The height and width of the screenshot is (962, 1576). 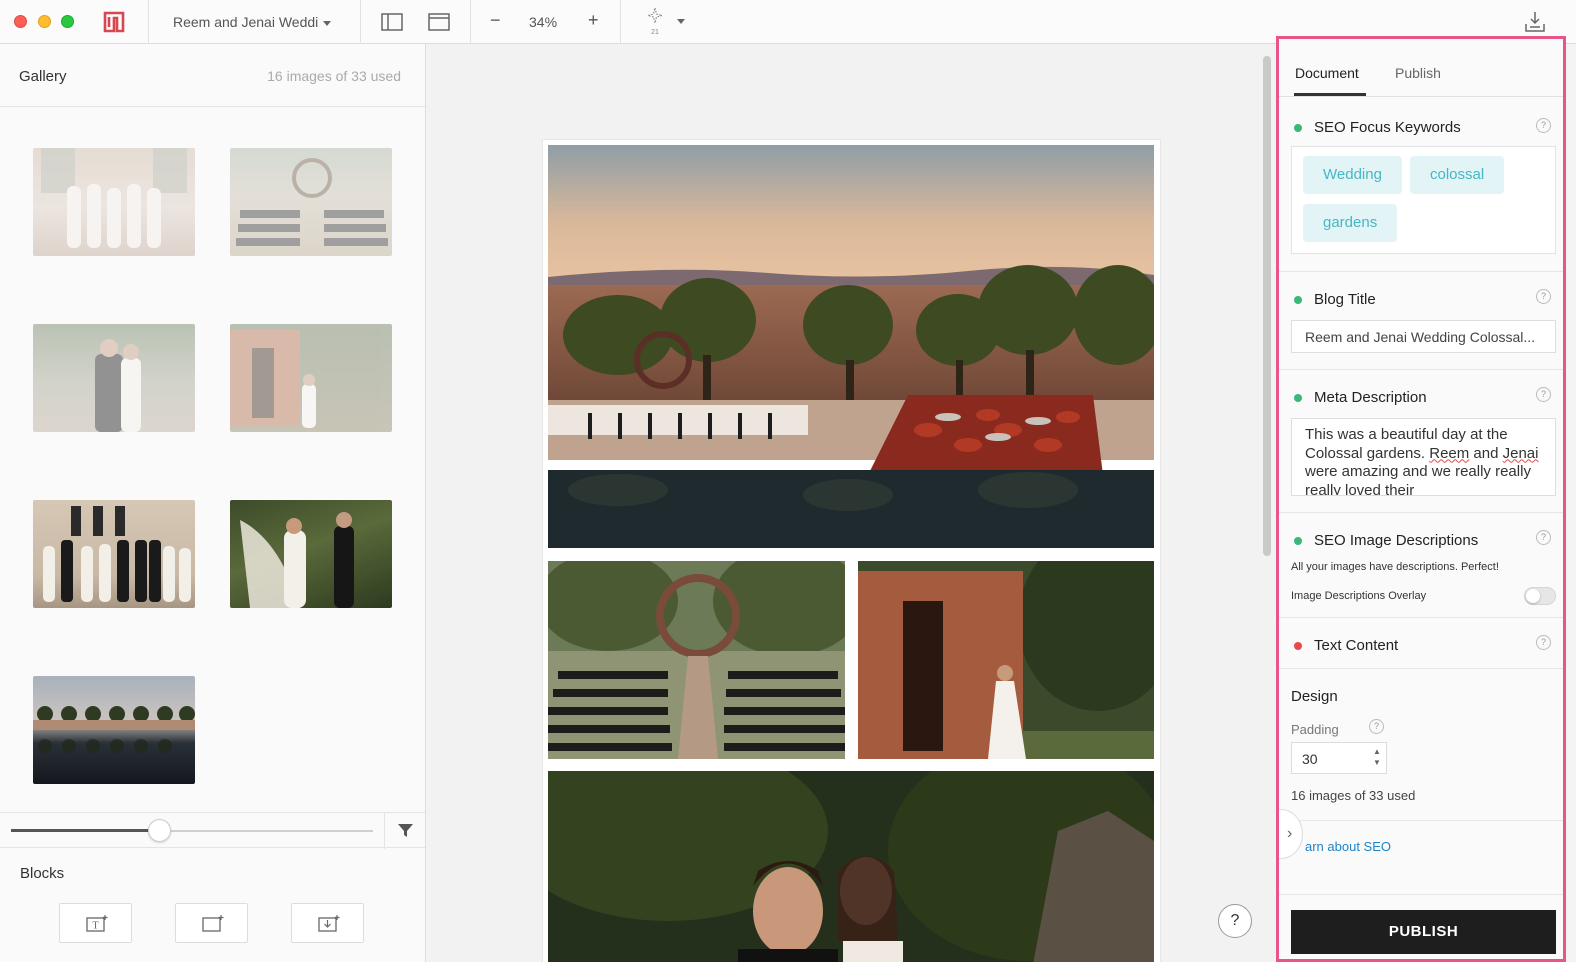 I want to click on images-used-text: 16 images of 33 used, so click(x=1353, y=795).